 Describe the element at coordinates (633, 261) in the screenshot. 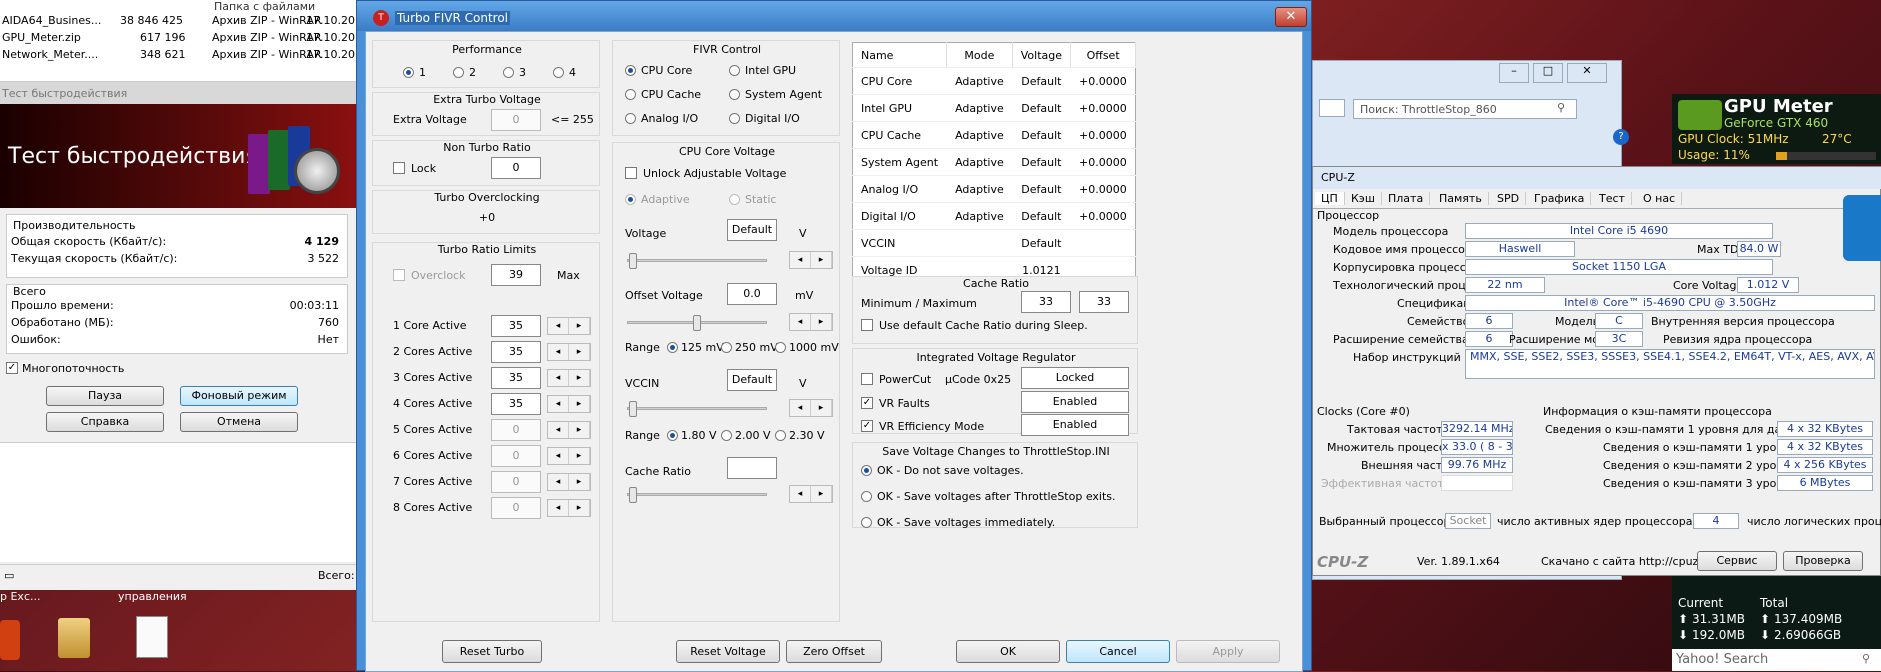

I see `voltage-slider-thumb` at that location.